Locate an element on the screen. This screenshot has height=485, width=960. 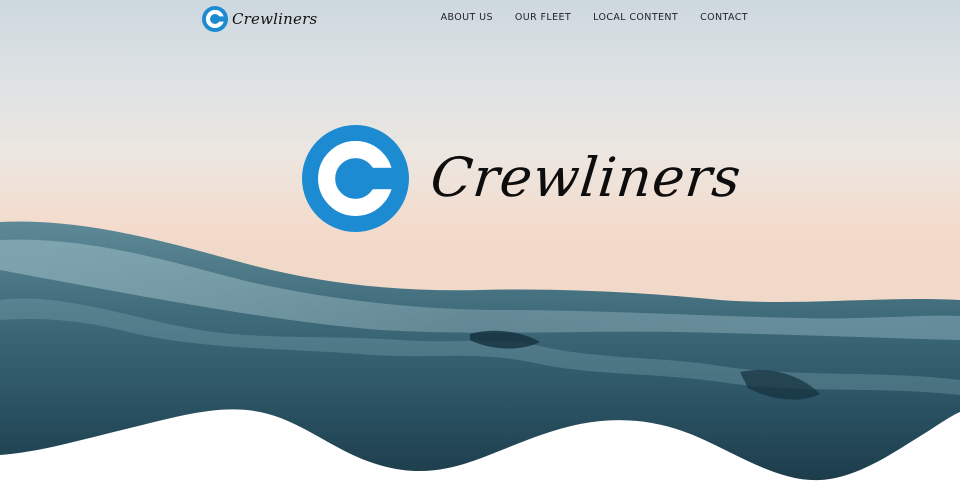
nav-link-local-content: LOCAL CONTENT is located at coordinates (635, 17).